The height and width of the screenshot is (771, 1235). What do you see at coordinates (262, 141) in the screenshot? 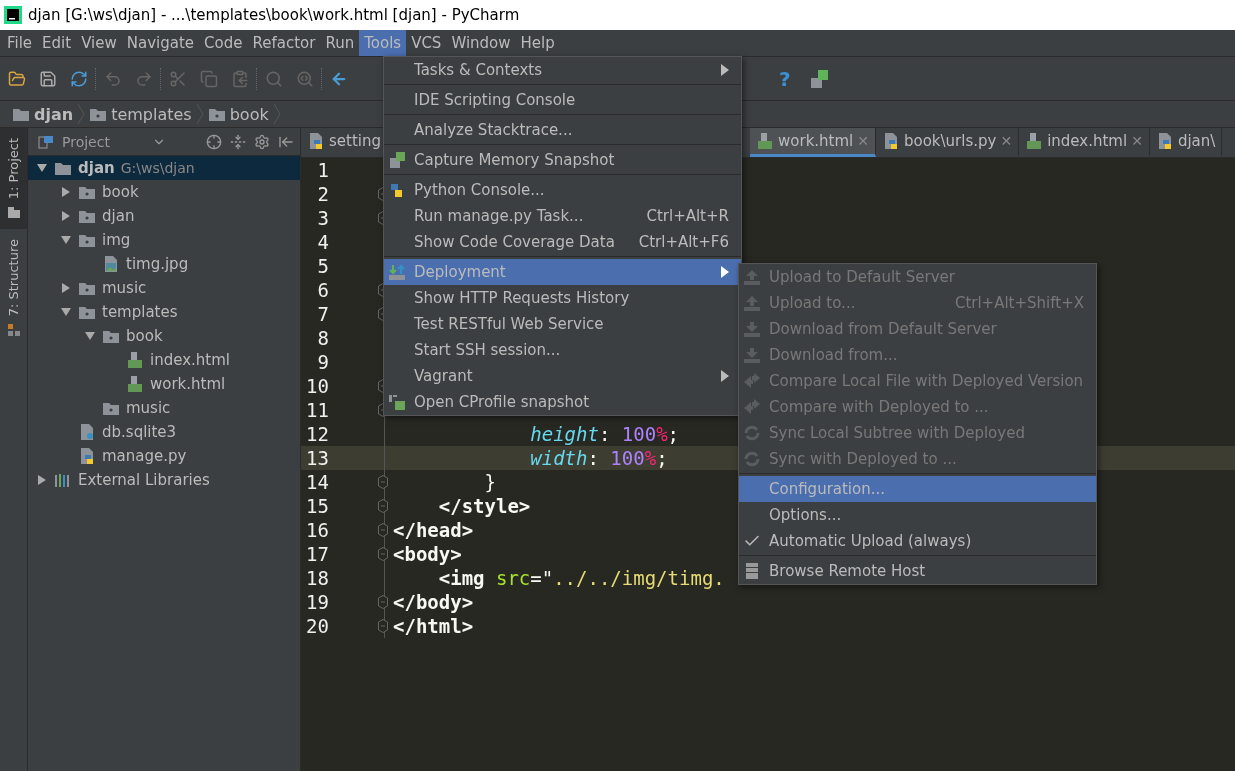
I see `settings-icon` at bounding box center [262, 141].